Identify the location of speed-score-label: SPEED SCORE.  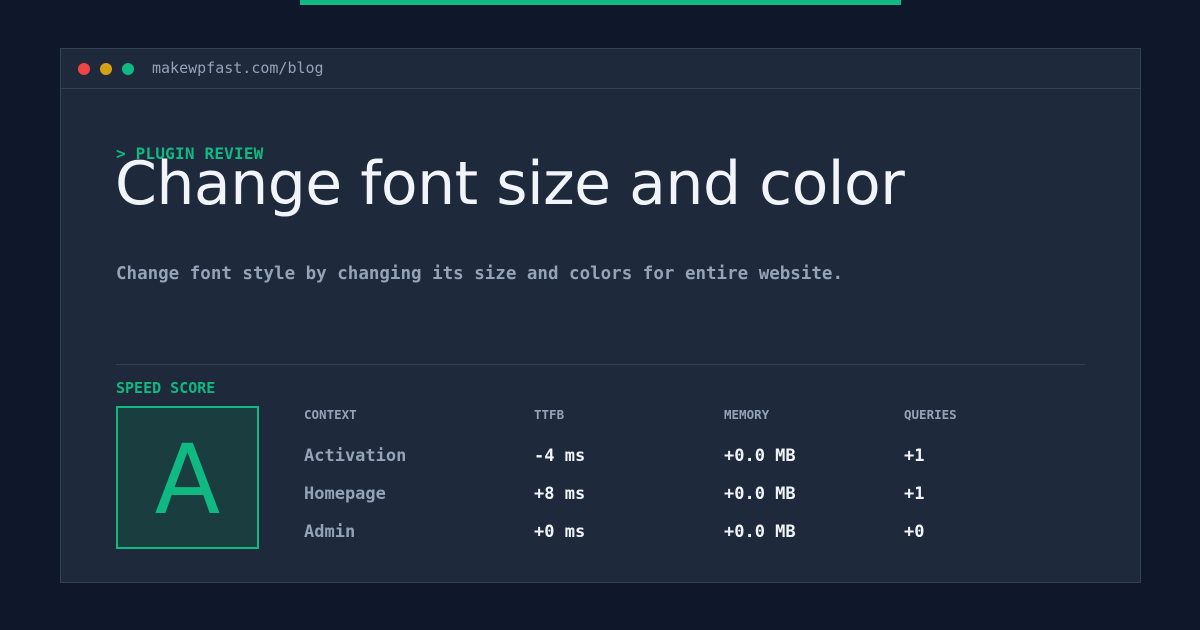
(166, 388).